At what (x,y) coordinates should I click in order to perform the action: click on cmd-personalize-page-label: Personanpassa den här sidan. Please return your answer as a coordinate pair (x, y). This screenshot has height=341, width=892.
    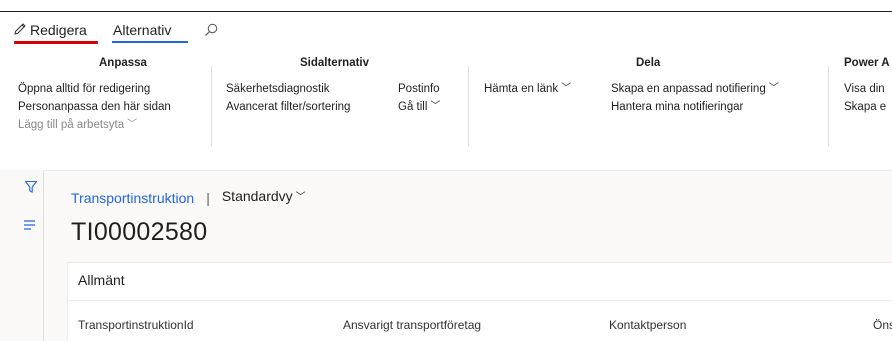
    Looking at the image, I should click on (94, 107).